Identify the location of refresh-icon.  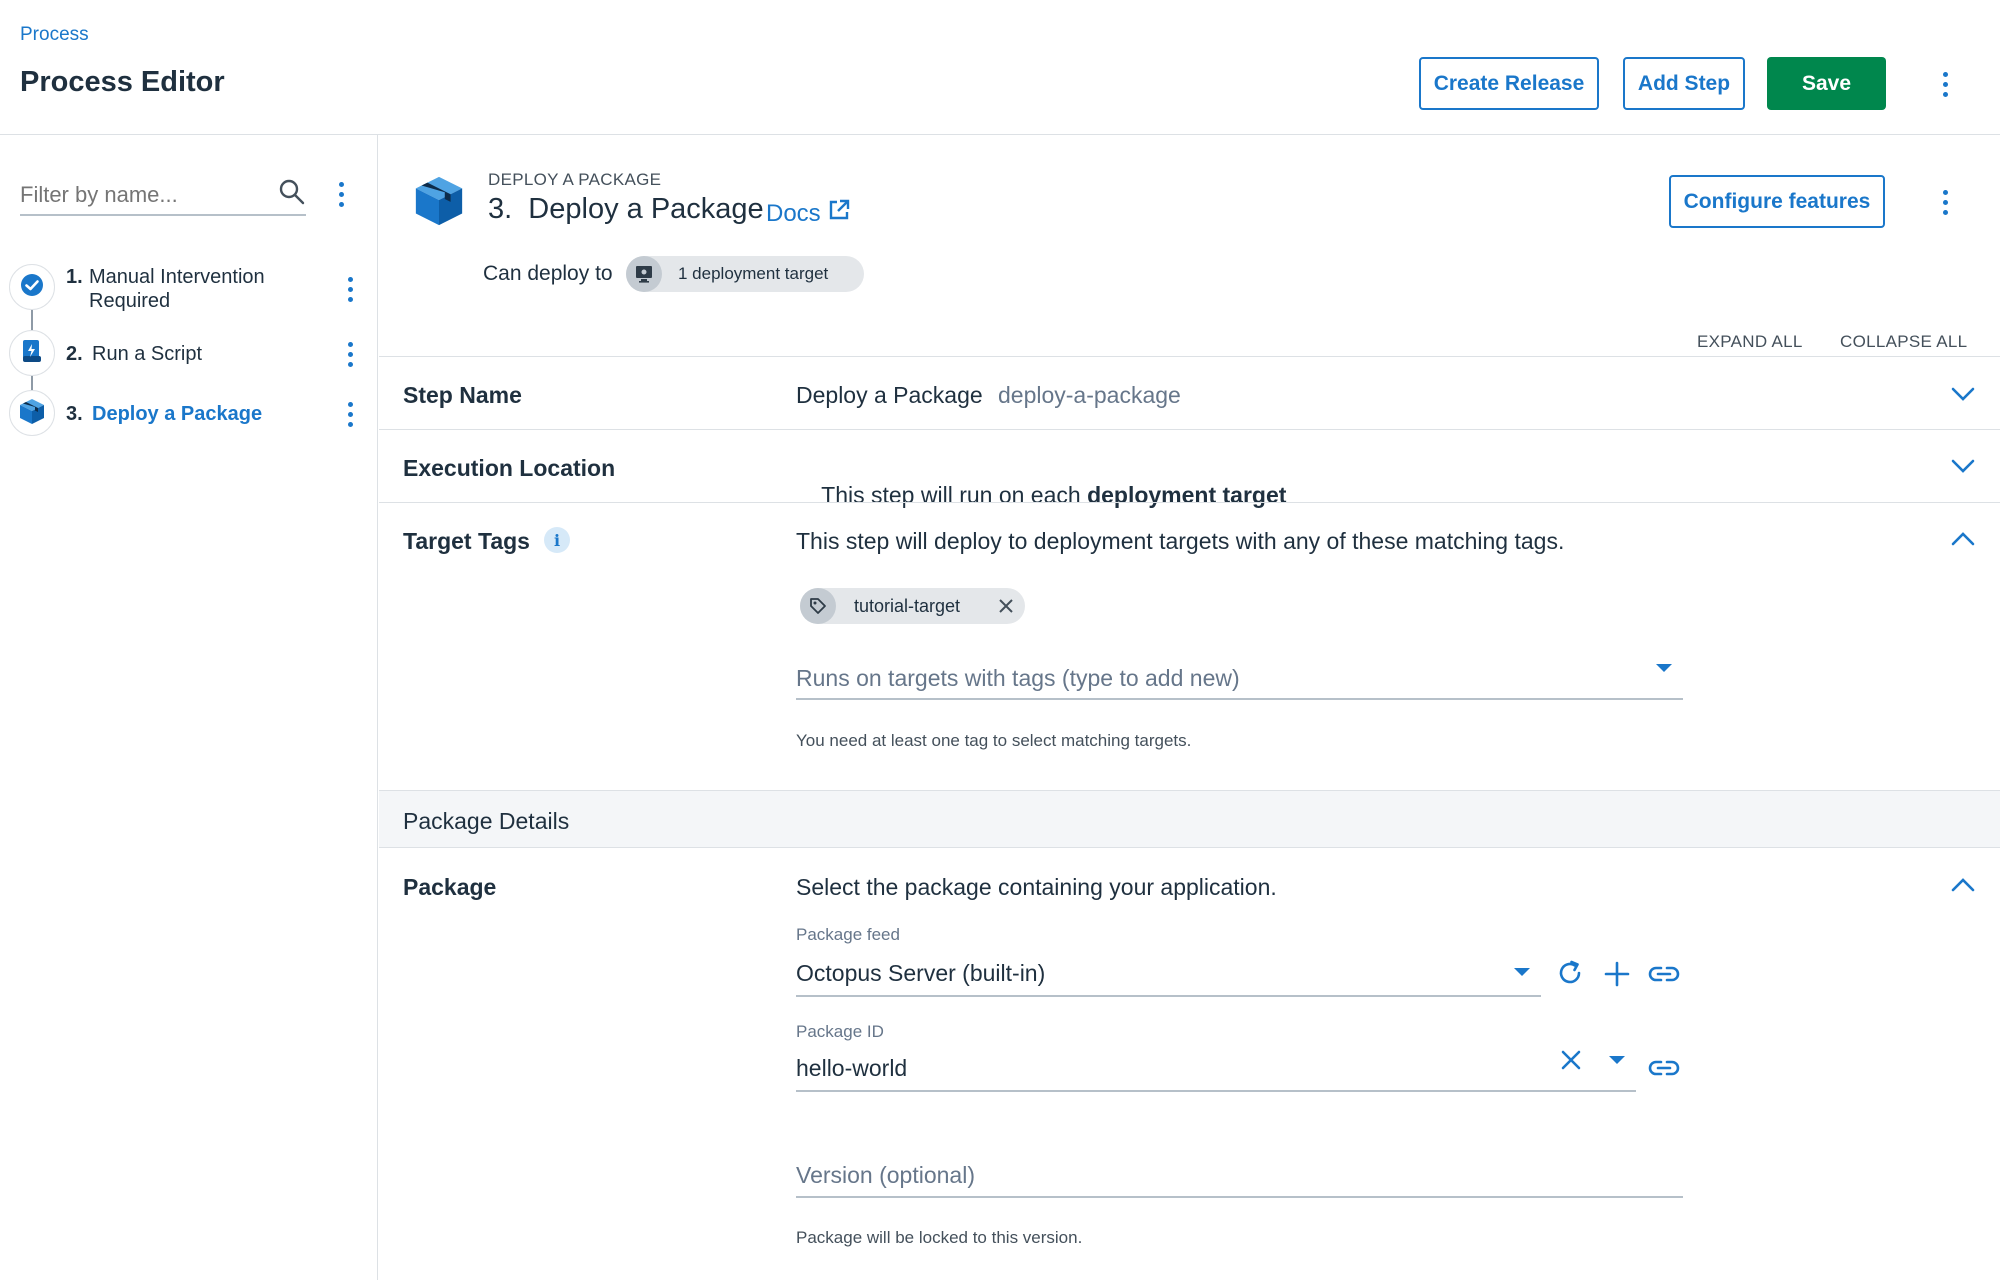
(1570, 973).